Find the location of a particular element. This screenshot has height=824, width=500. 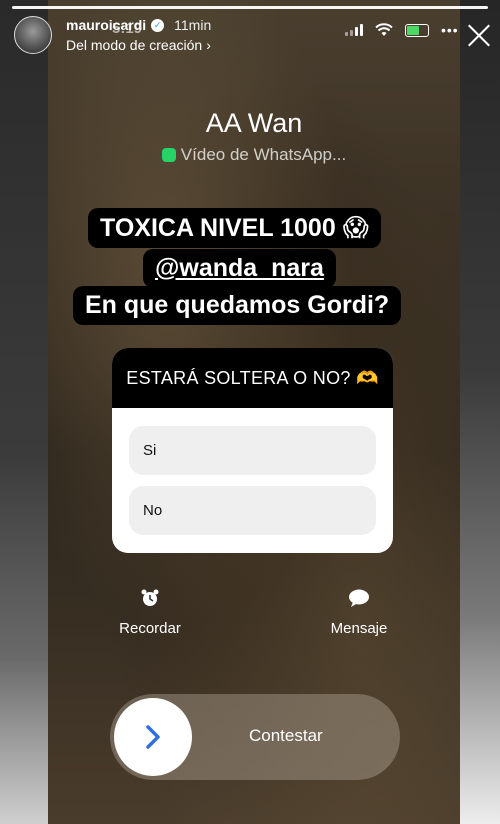

poll-option-no: No is located at coordinates (252, 510).